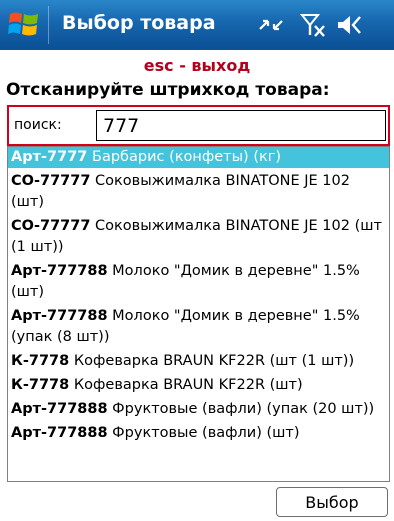 This screenshot has width=394, height=521. I want to click on search-label: поиск:, so click(38, 125).